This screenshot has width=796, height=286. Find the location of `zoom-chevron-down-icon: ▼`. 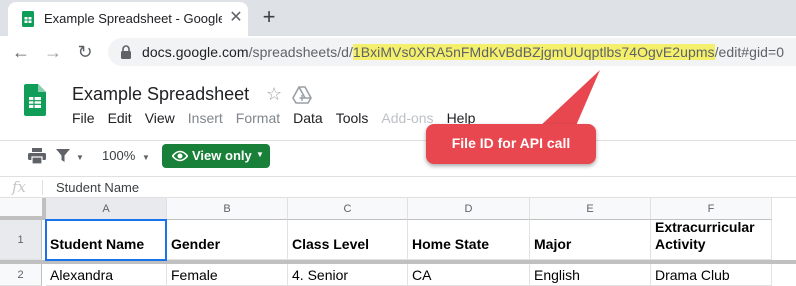

zoom-chevron-down-icon: ▼ is located at coordinates (146, 157).